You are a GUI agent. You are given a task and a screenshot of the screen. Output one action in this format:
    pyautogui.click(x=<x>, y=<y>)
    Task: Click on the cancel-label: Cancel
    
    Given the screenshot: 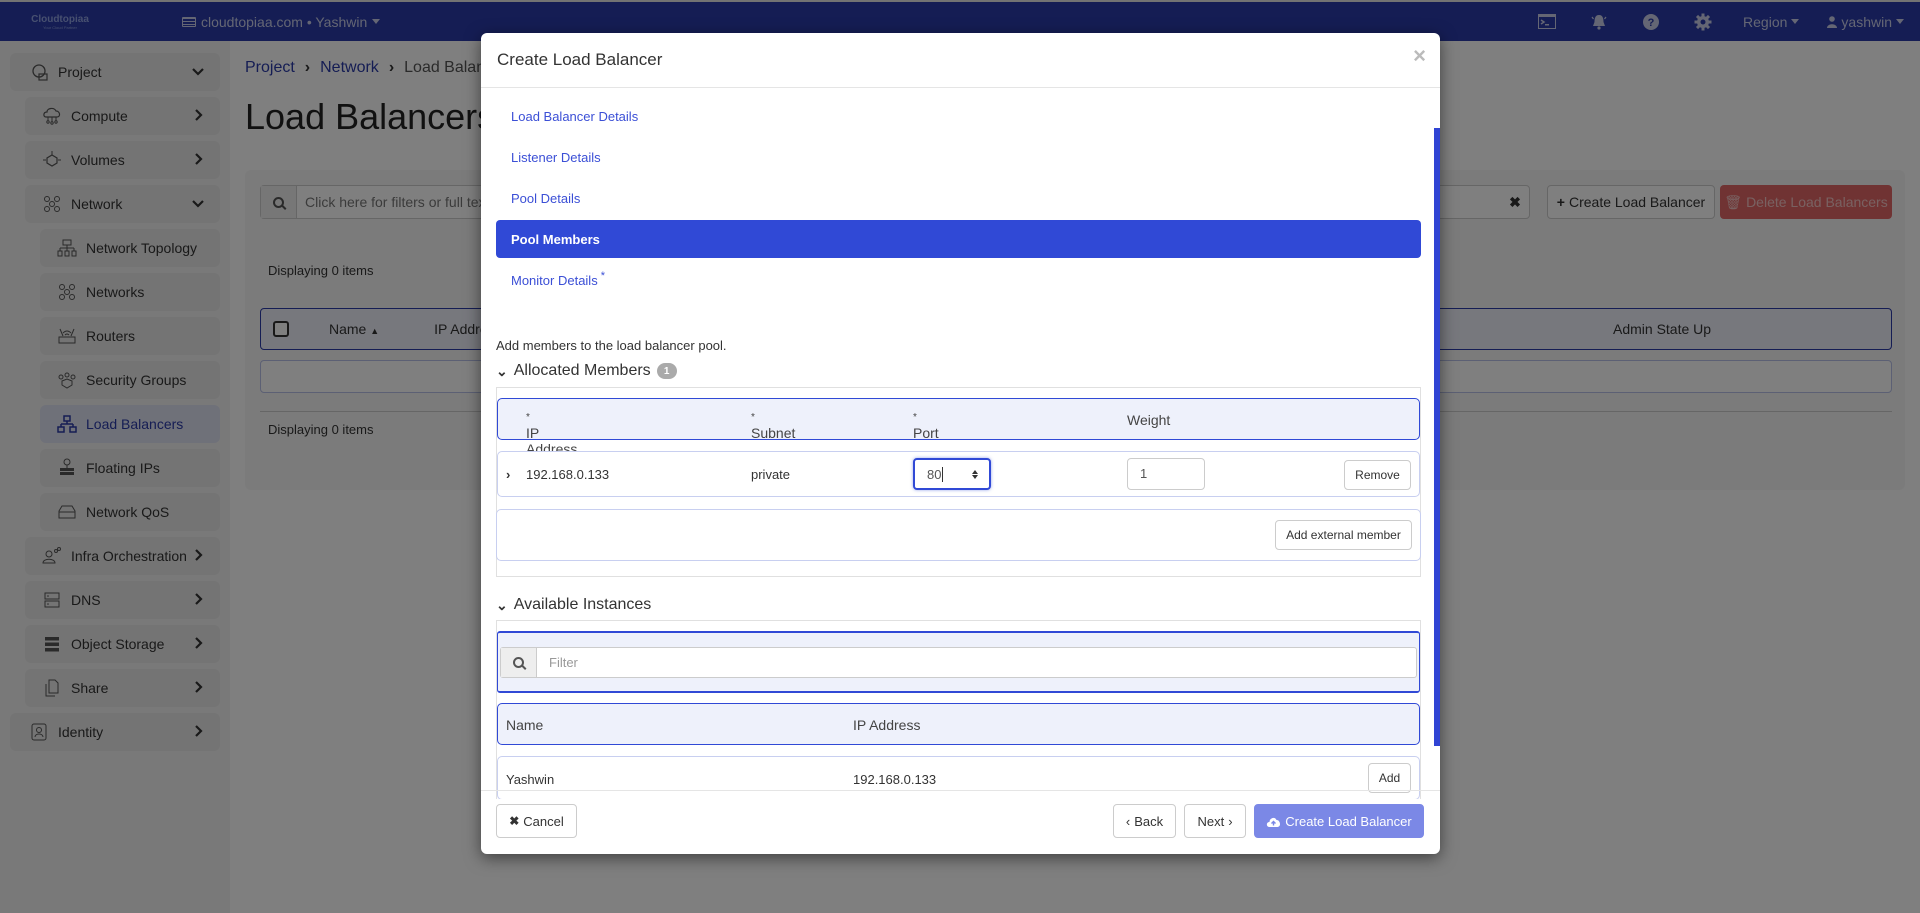 What is the action you would take?
    pyautogui.click(x=543, y=821)
    